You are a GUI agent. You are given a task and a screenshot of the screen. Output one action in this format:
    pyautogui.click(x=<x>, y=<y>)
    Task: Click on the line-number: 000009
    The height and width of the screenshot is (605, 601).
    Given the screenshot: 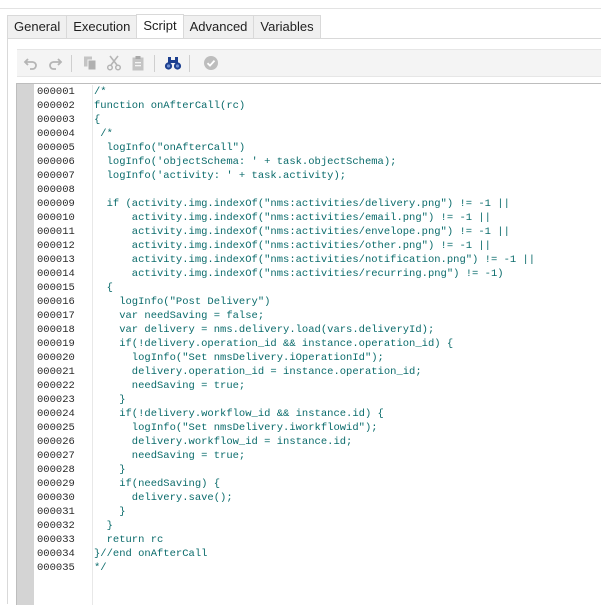 What is the action you would take?
    pyautogui.click(x=56, y=204)
    